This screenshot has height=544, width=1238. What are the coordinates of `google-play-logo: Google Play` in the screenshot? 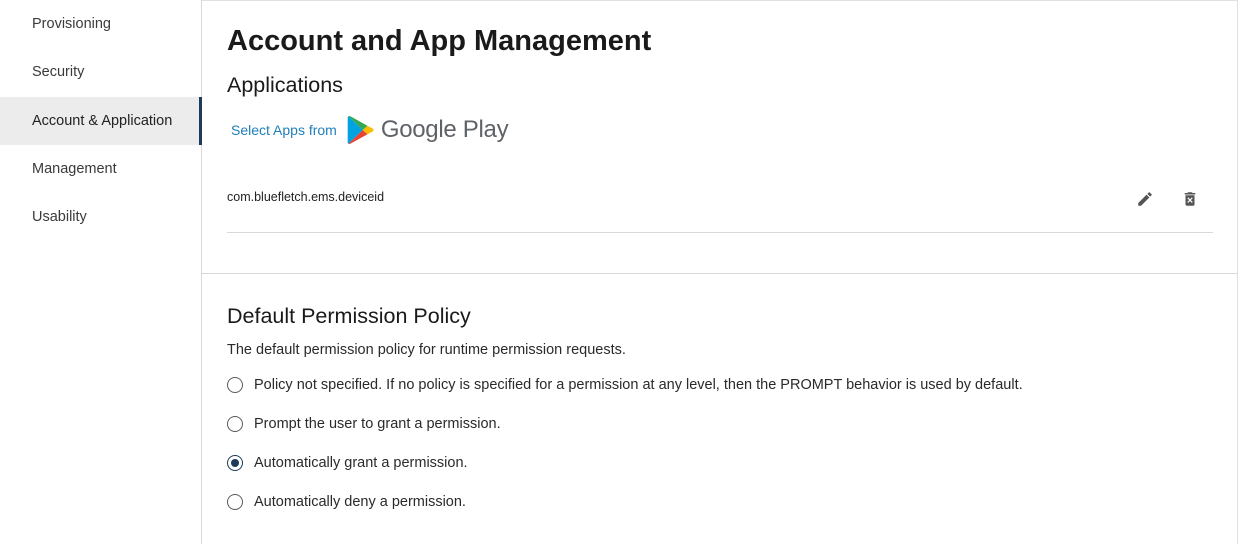 It's located at (428, 130).